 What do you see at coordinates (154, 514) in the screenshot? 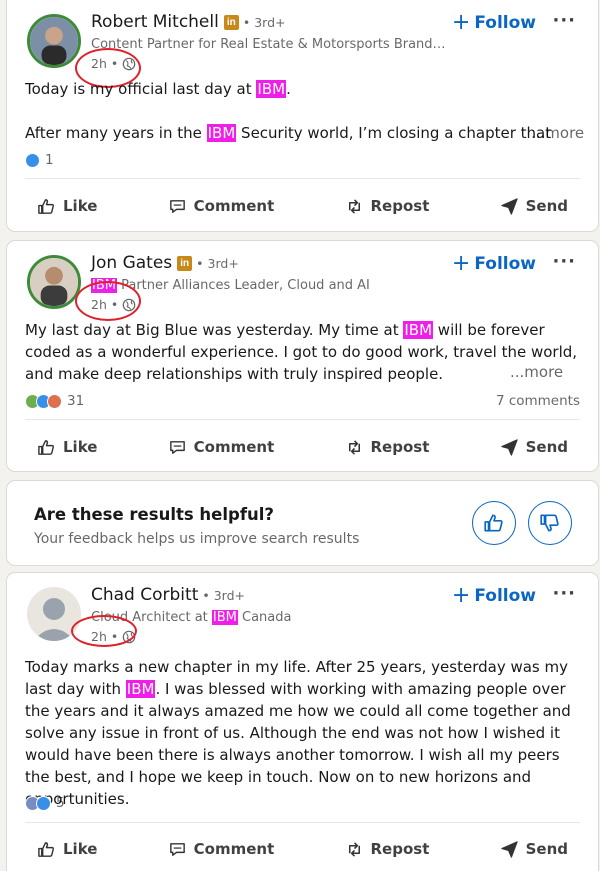
I see `feedback-title: Are these results helpful?` at bounding box center [154, 514].